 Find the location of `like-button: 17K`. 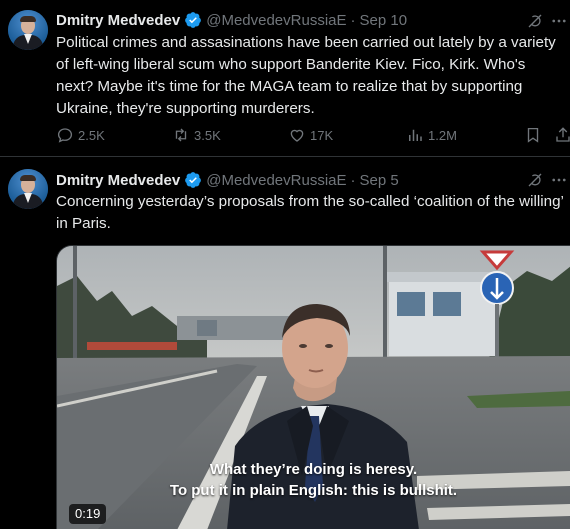

like-button: 17K is located at coordinates (310, 135).